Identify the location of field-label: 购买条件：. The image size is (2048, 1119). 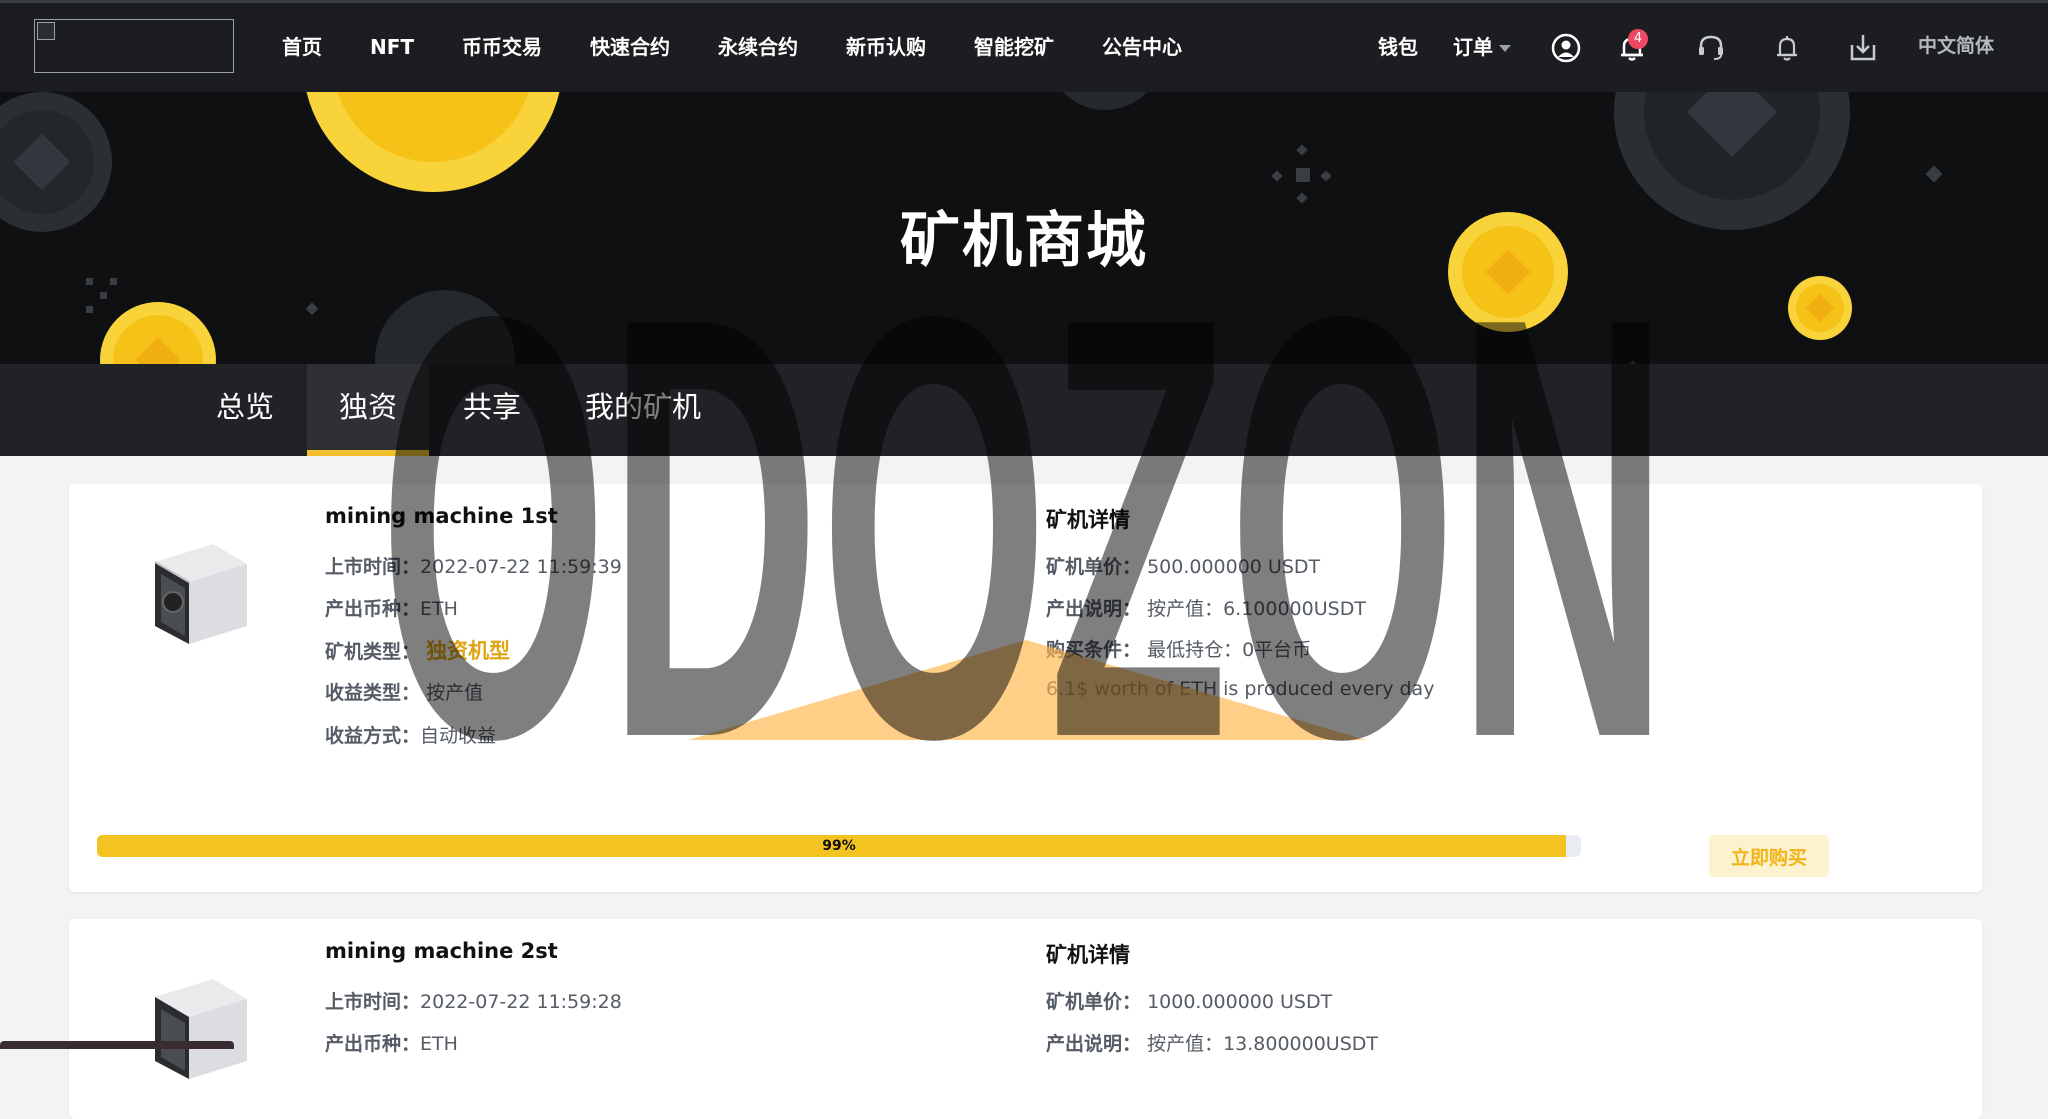
(1094, 650).